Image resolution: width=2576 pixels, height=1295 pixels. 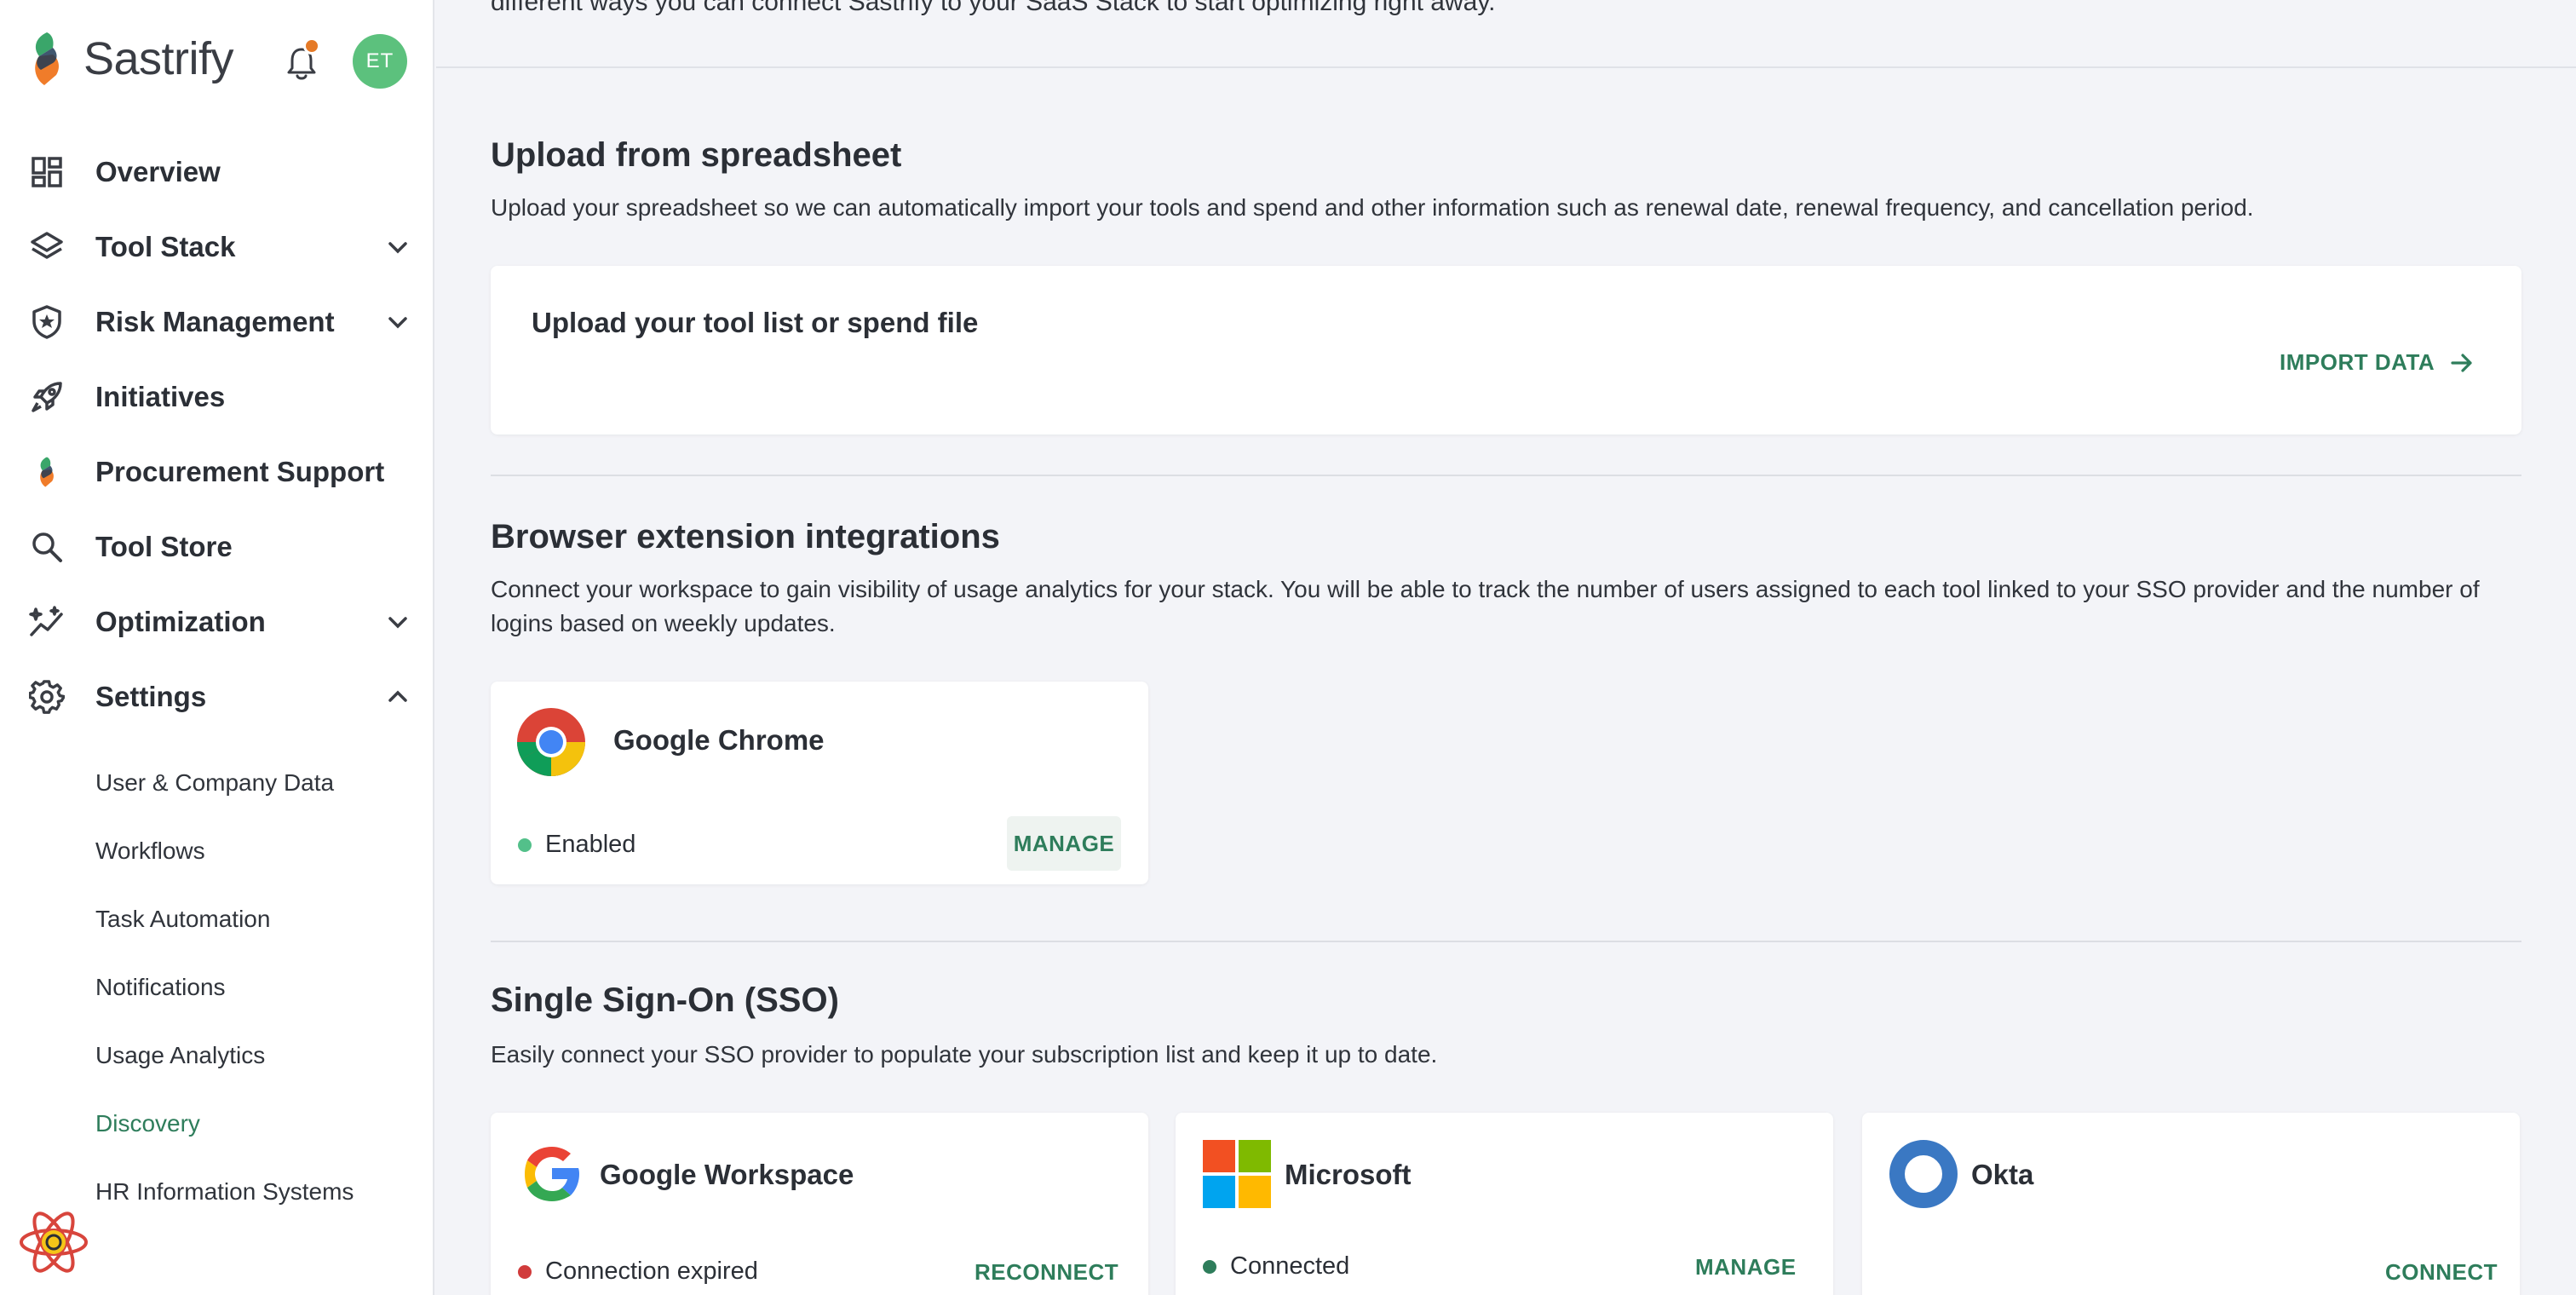 What do you see at coordinates (2191, 1204) in the screenshot?
I see `sso-card-okta: Okta CONNECT` at bounding box center [2191, 1204].